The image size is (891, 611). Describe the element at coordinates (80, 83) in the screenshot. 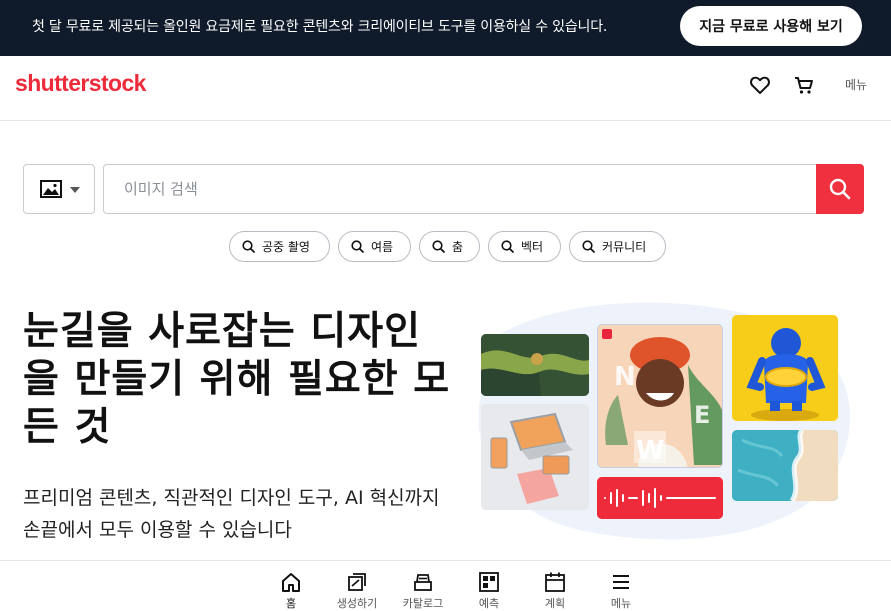

I see `shutterstock-logo: shutterstock` at that location.